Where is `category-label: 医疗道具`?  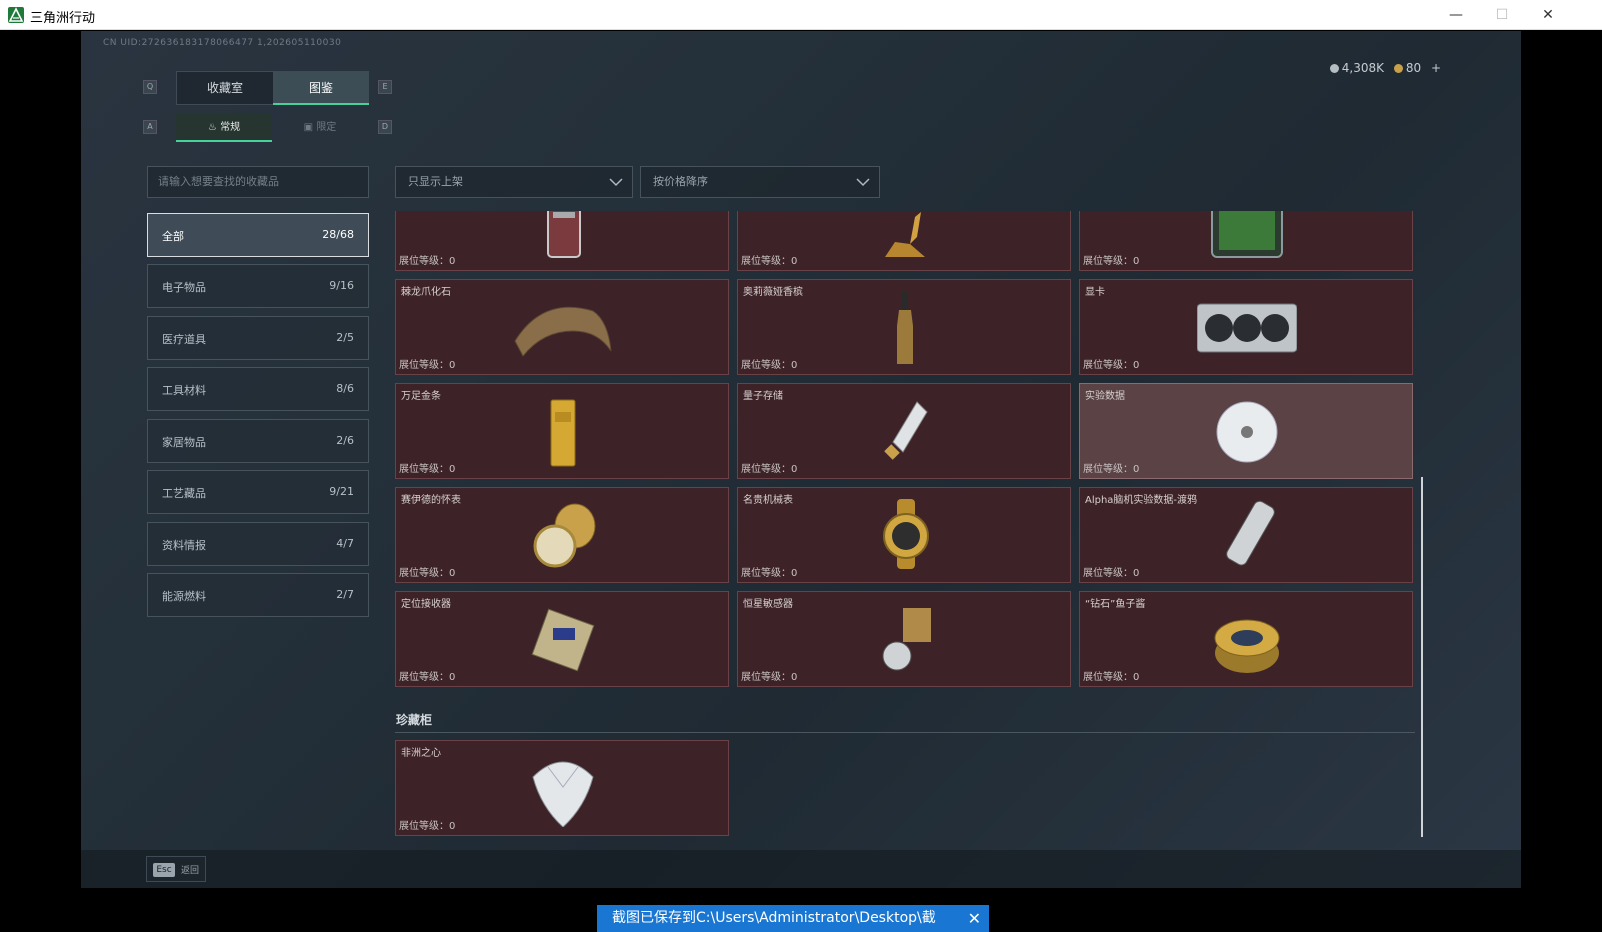
category-label: 医疗道具 is located at coordinates (184, 339).